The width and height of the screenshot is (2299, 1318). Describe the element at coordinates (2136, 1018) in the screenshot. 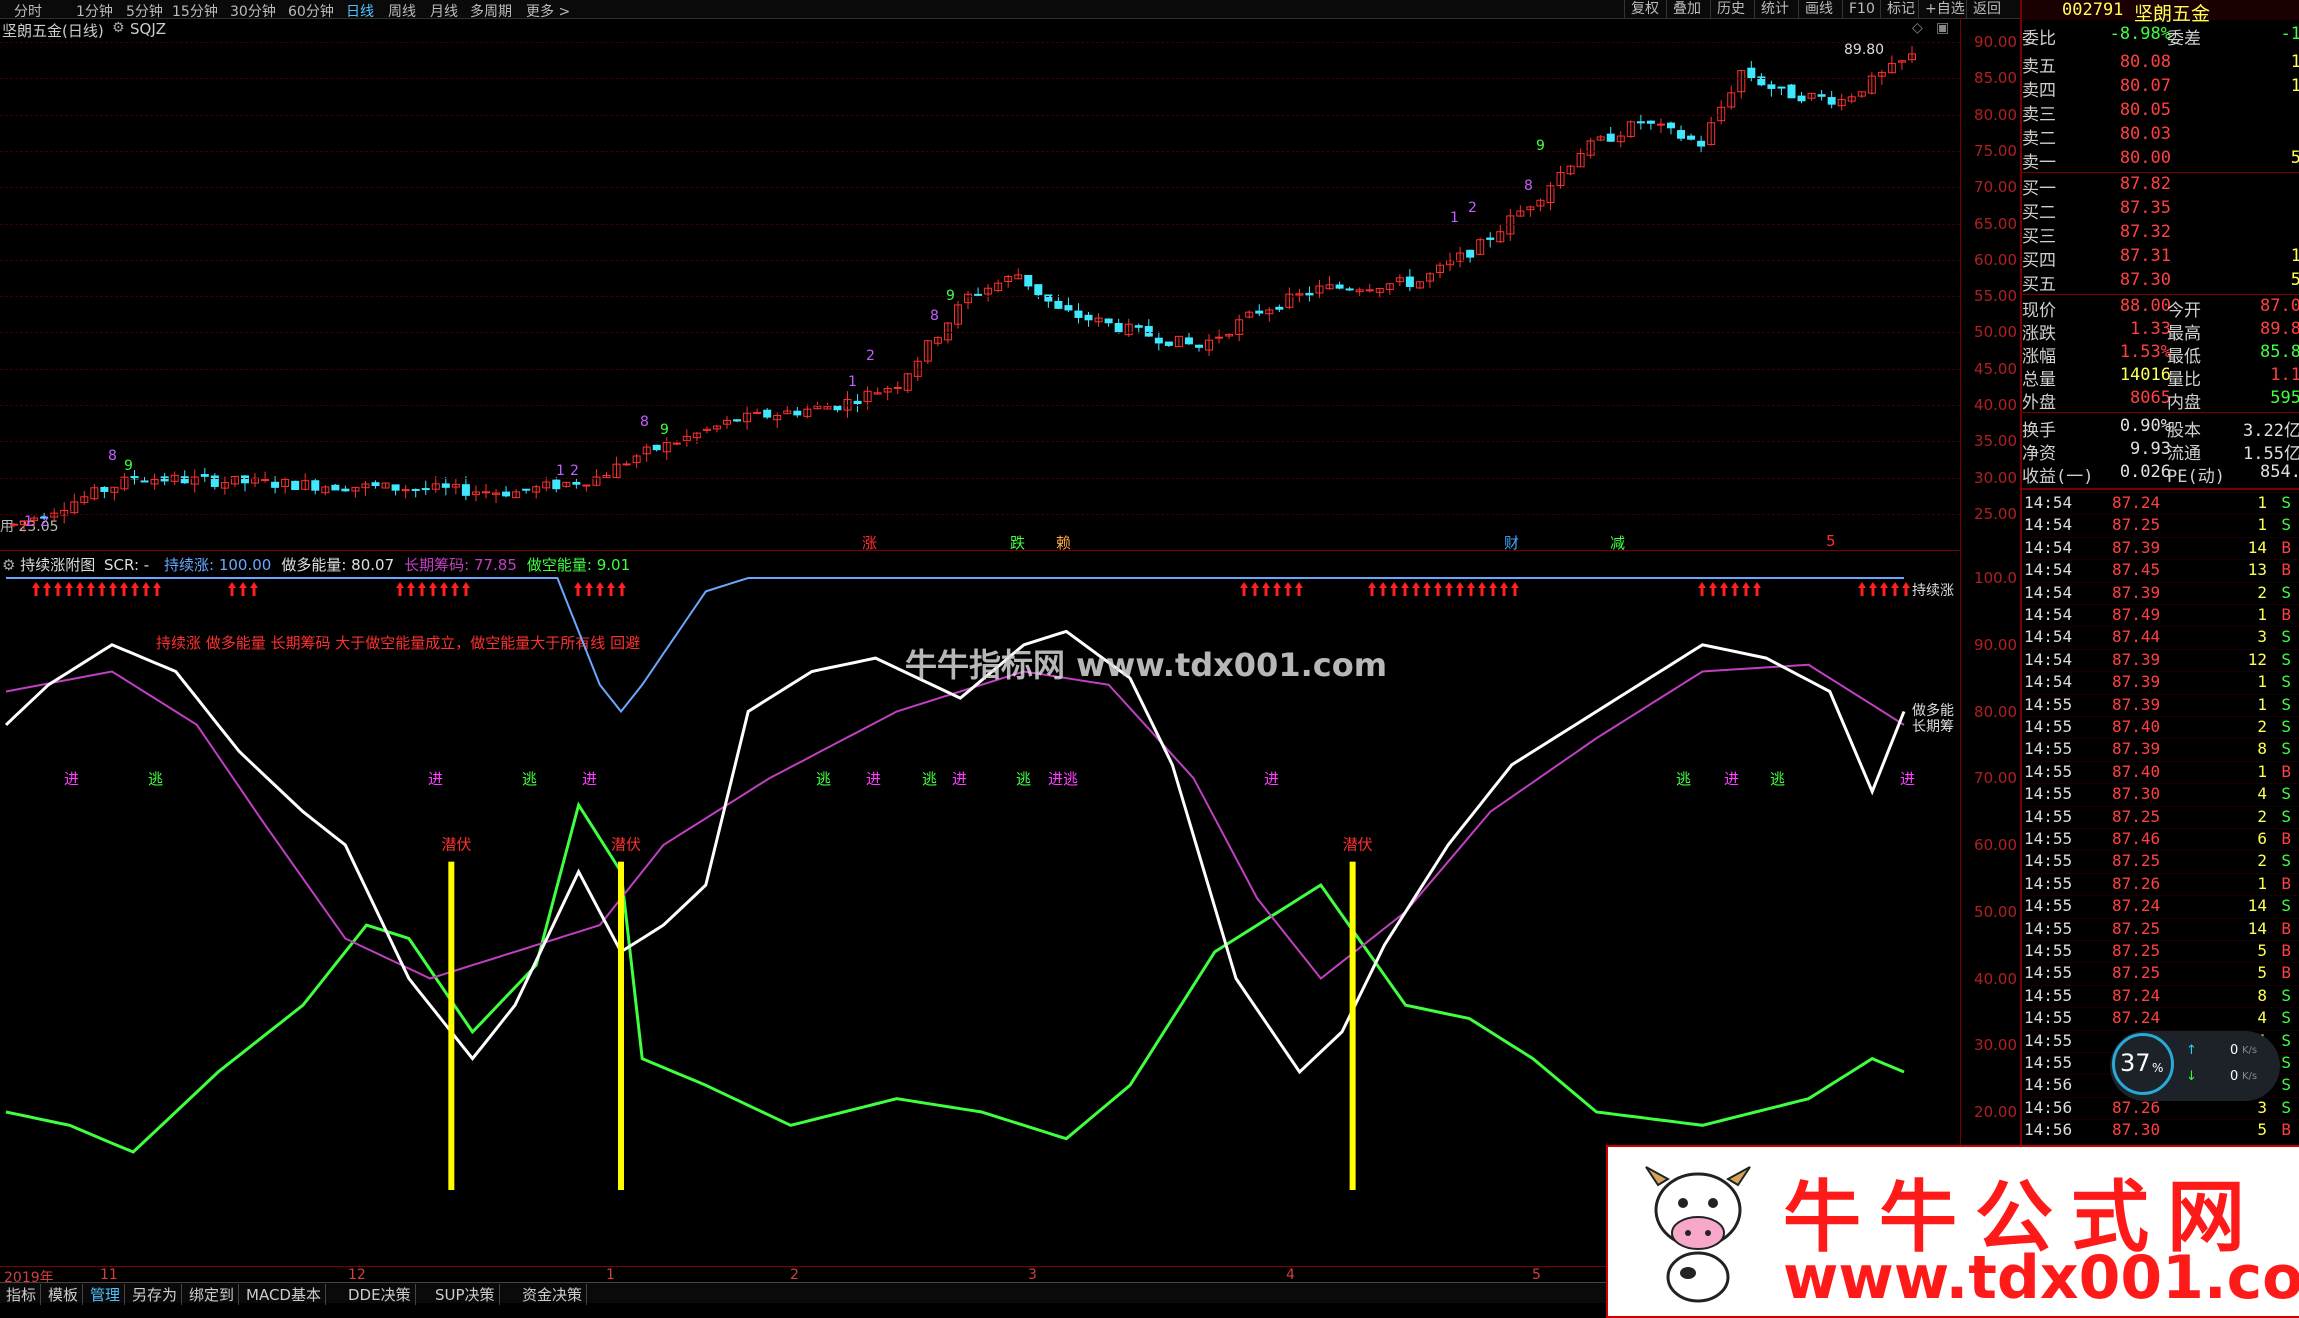

I see `tick-price: 87.24` at that location.